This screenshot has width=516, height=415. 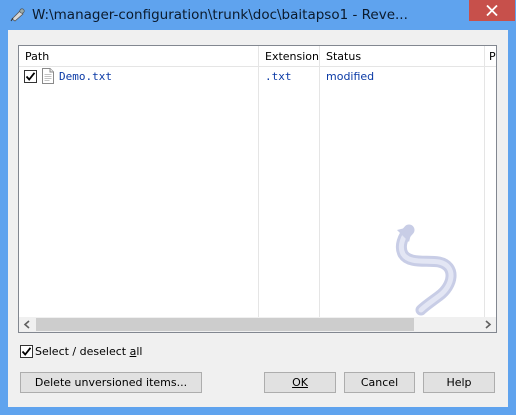 I want to click on revert-arrow-watermark-icon, so click(x=426, y=270).